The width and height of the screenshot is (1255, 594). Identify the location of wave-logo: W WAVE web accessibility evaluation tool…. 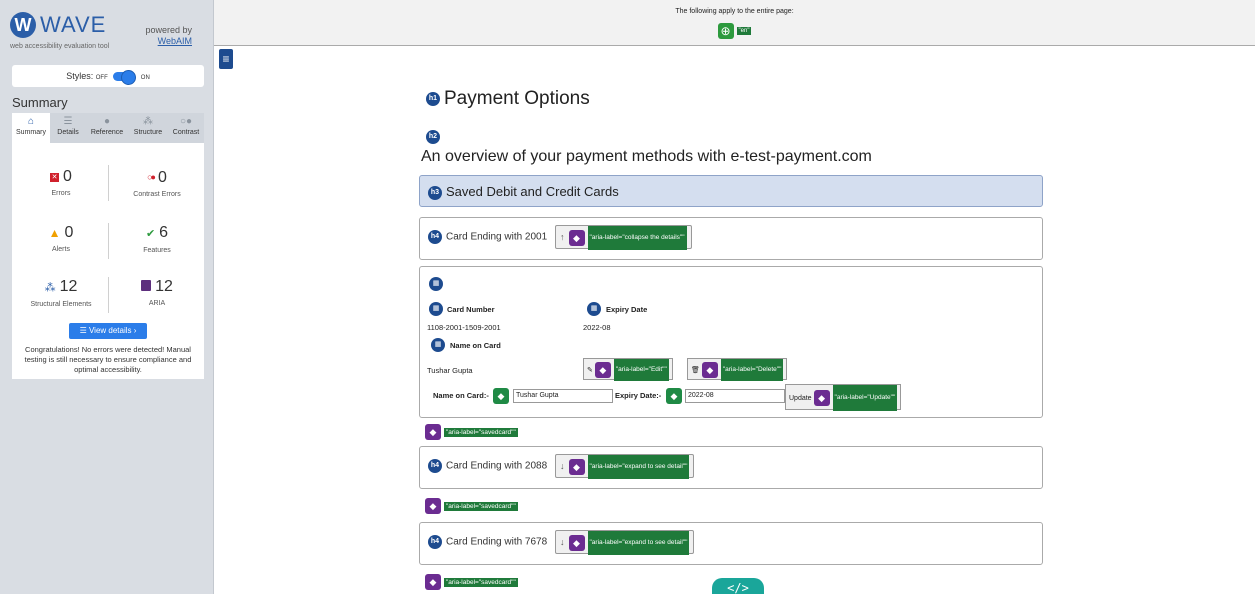
(108, 32).